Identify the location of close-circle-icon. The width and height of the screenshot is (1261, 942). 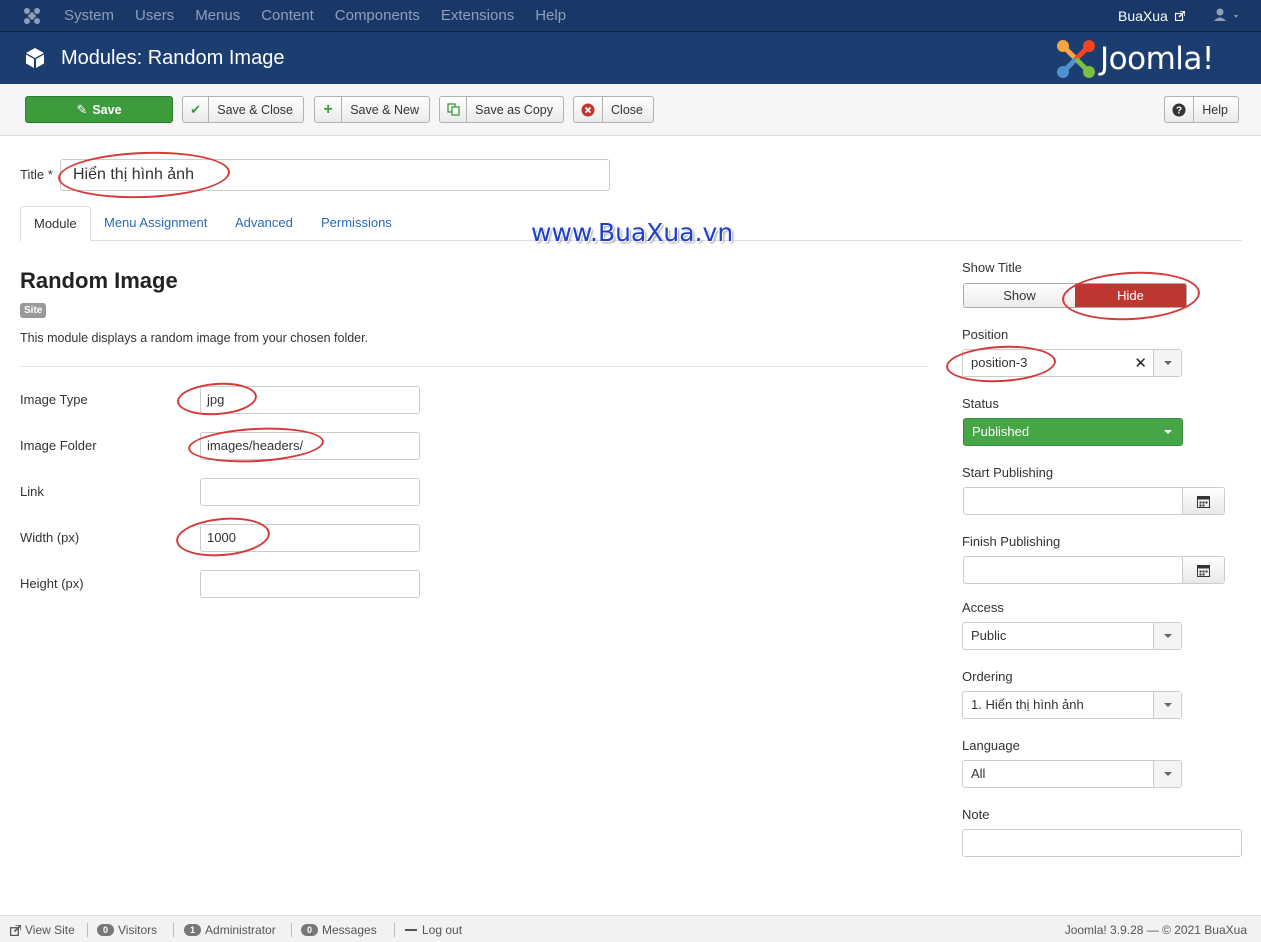
(589, 109).